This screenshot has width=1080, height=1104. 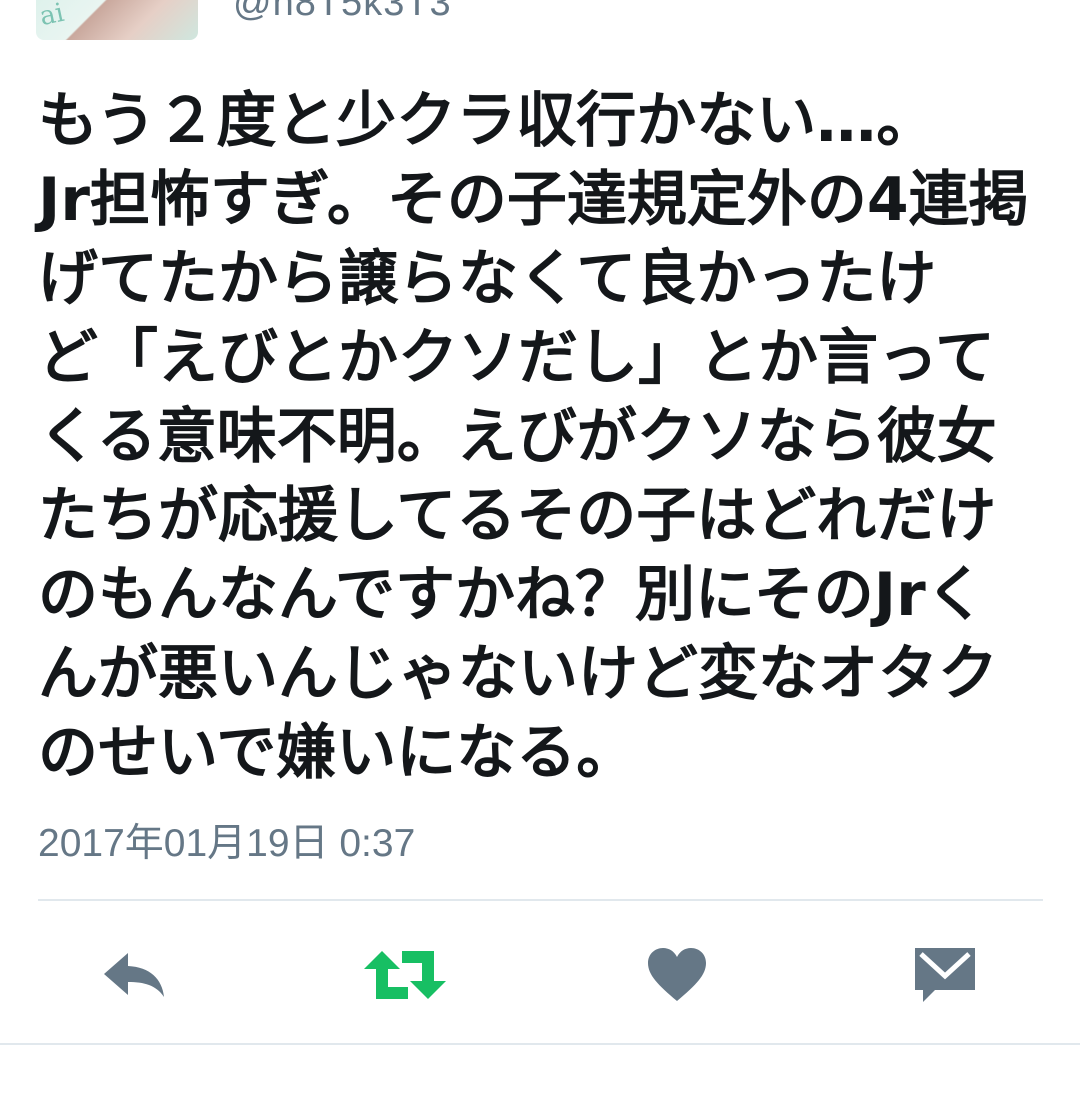 I want to click on like-button, so click(x=677, y=975).